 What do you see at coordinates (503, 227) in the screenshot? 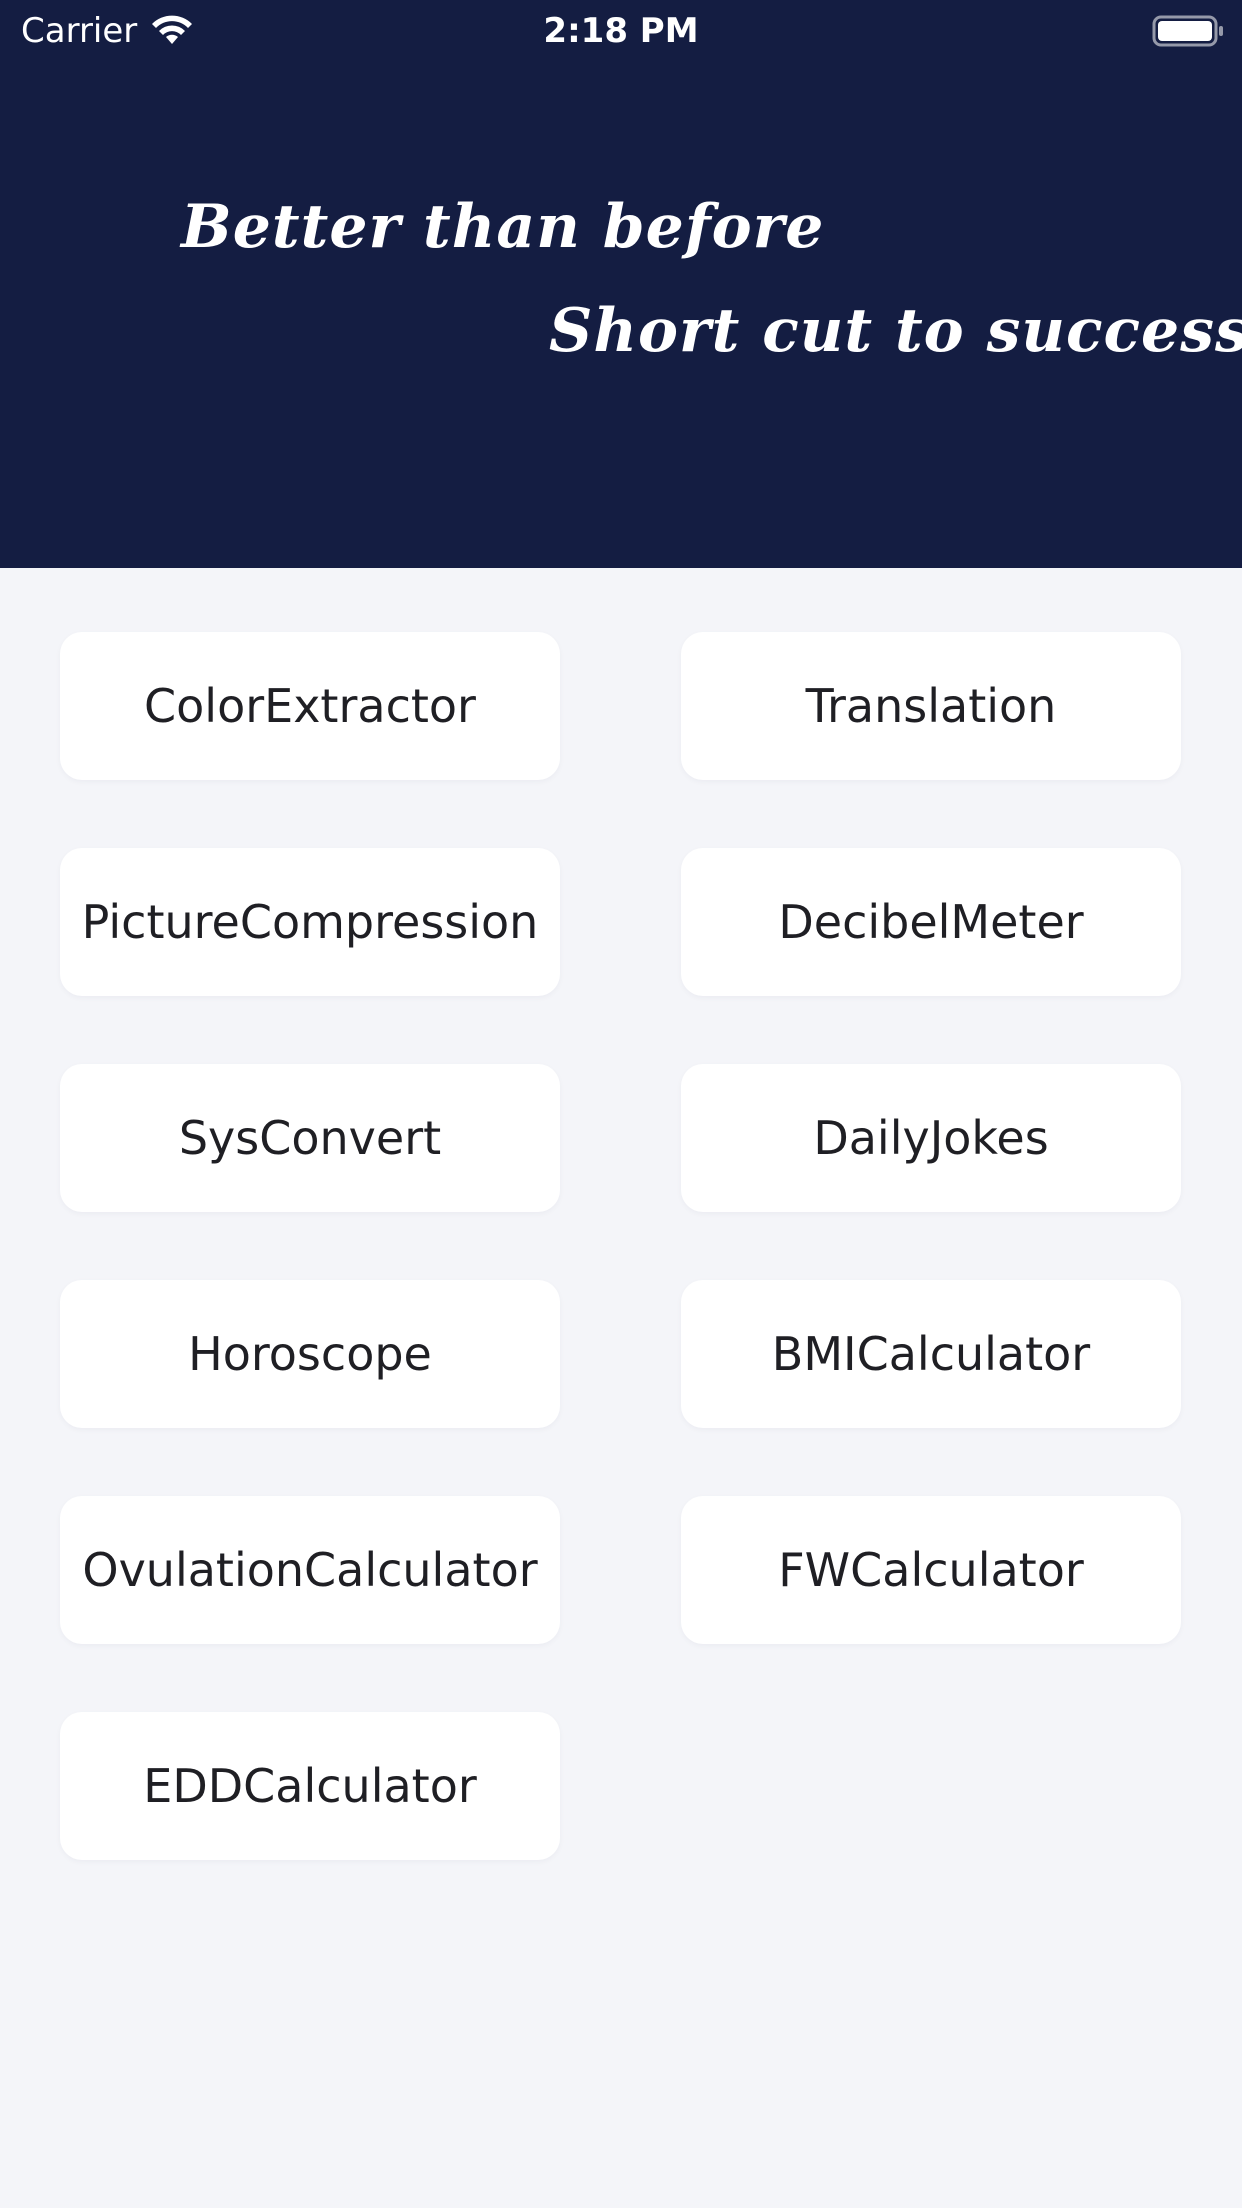
I see `slogan-line-1: Better than before` at bounding box center [503, 227].